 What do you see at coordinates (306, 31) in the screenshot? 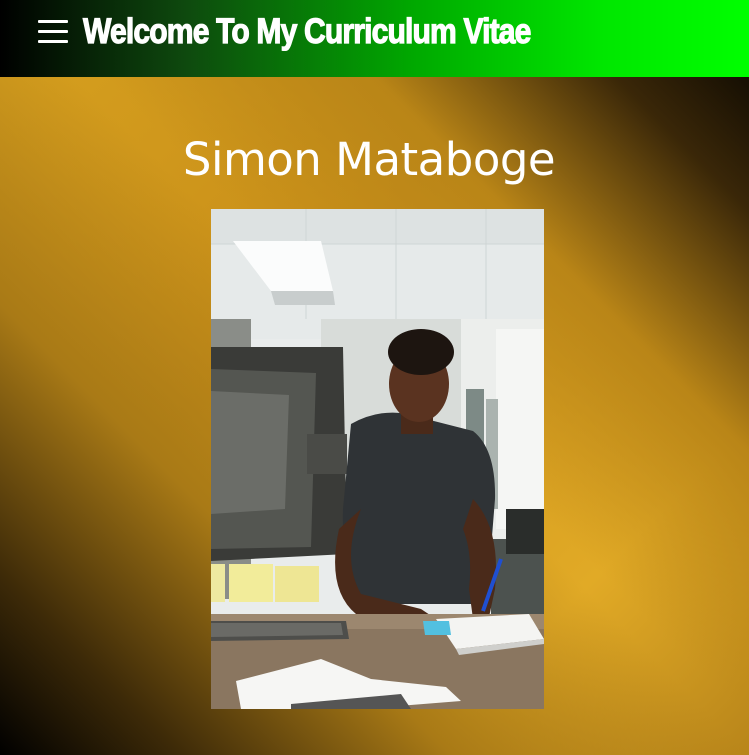
I see `site-title: Welcome To My Curriculum Vitae` at bounding box center [306, 31].